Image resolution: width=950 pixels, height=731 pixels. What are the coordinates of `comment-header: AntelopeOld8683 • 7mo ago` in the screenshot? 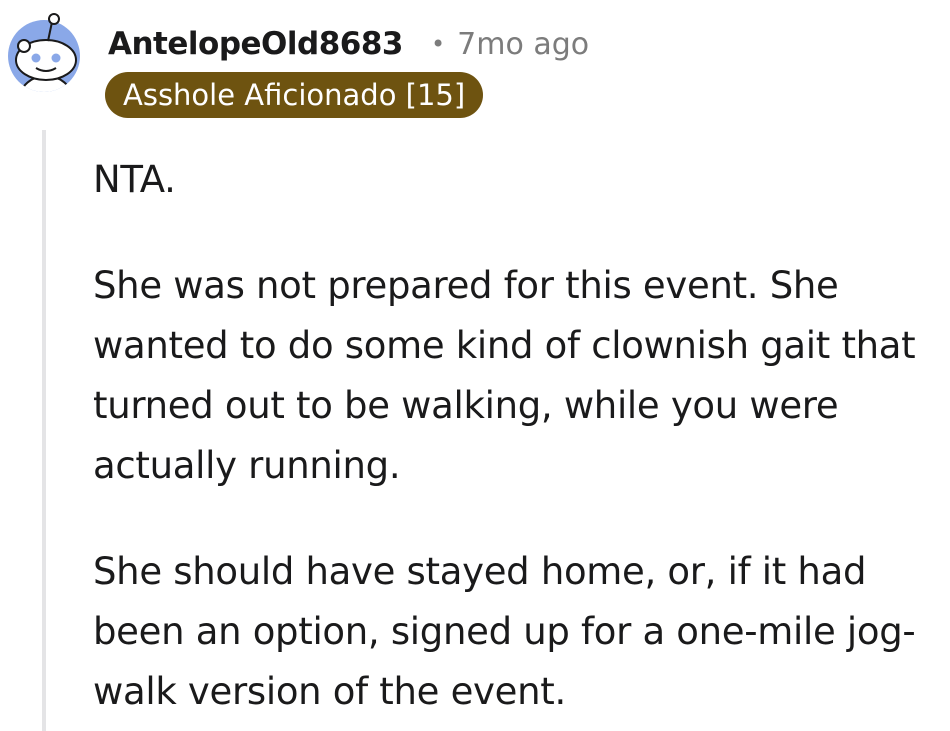 It's located at (348, 44).